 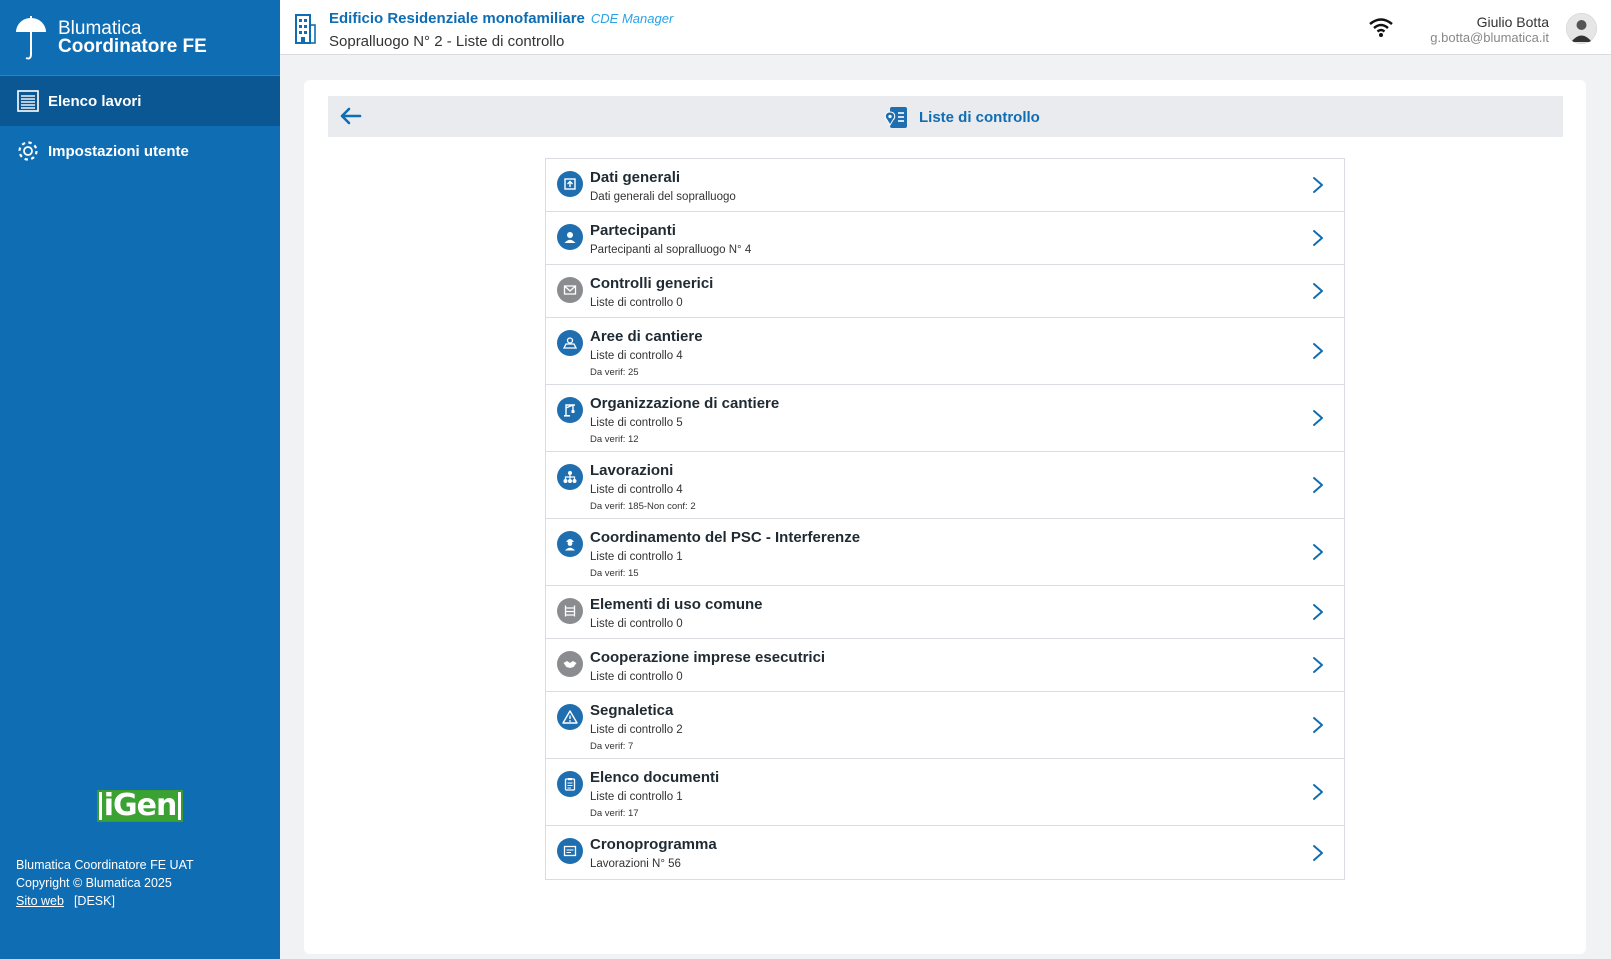 What do you see at coordinates (945, 852) in the screenshot?
I see `list-item: Cronoprogramma Lavorazioni N° 56` at bounding box center [945, 852].